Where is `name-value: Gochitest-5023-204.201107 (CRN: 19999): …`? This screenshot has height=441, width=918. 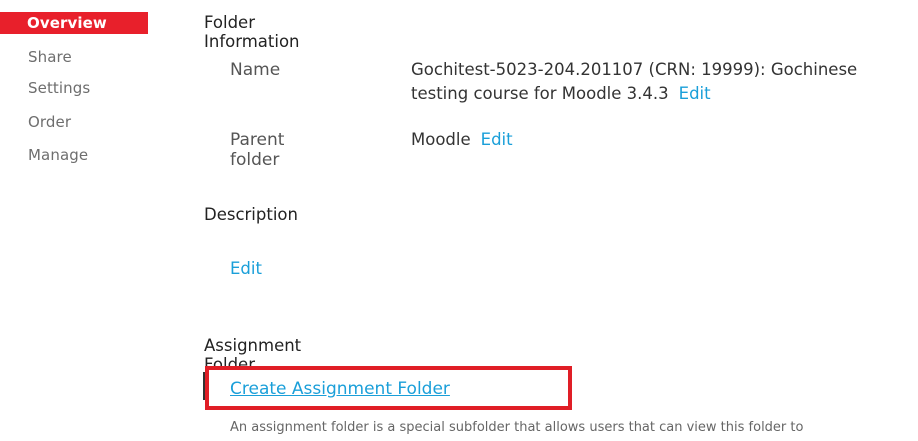 name-value: Gochitest-5023-204.201107 (CRN: 19999): … is located at coordinates (661, 82).